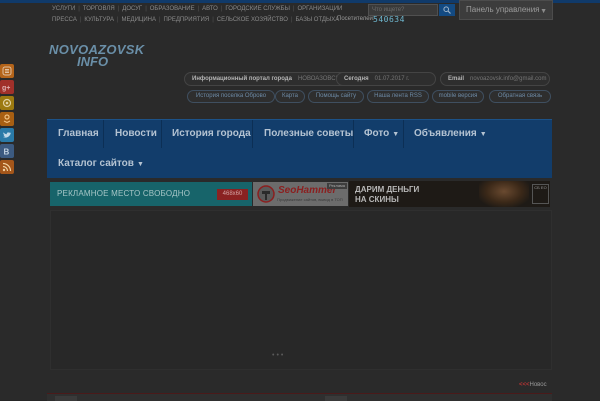  I want to click on visits-label: Посетителей:, so click(356, 19).